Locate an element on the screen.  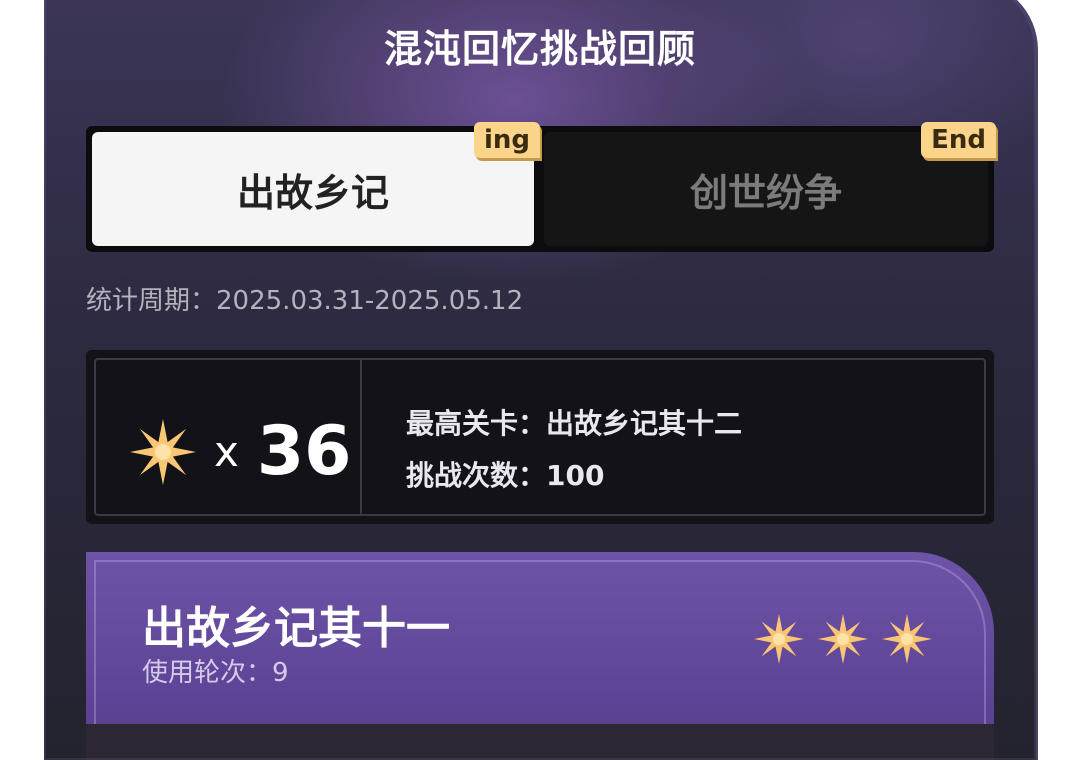
tab-label: 创世纷争 is located at coordinates (765, 192).